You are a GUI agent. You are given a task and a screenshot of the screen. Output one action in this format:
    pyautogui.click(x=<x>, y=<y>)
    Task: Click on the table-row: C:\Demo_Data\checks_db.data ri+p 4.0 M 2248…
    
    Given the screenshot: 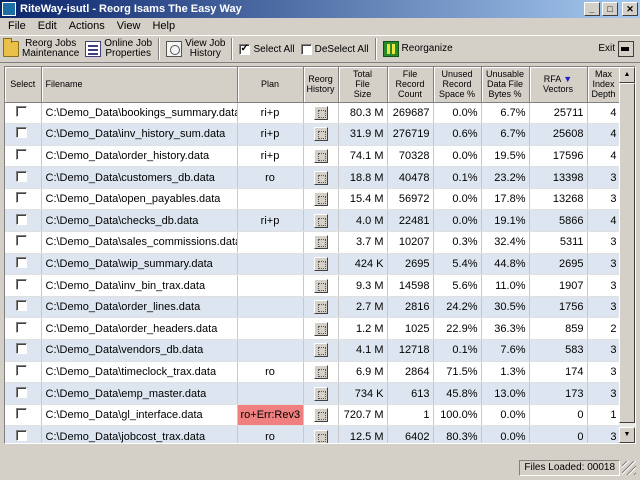 What is the action you would take?
    pyautogui.click(x=313, y=221)
    